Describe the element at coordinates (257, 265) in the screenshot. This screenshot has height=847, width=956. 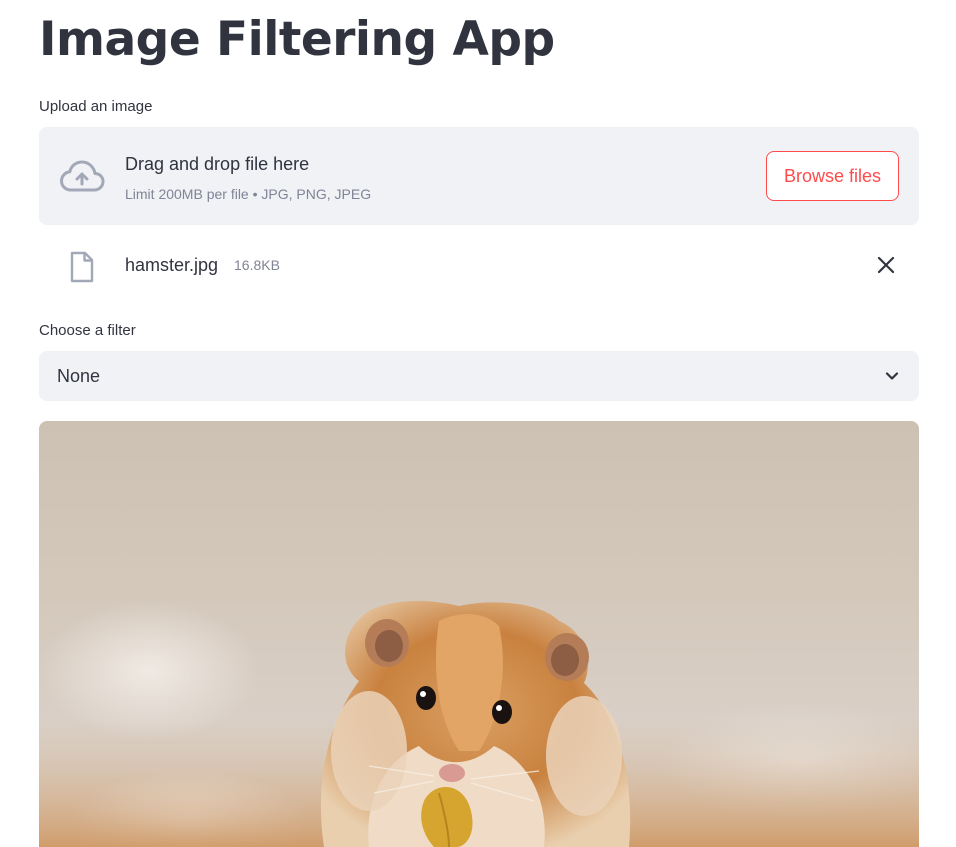
I see `file-size: 16.8KB` at that location.